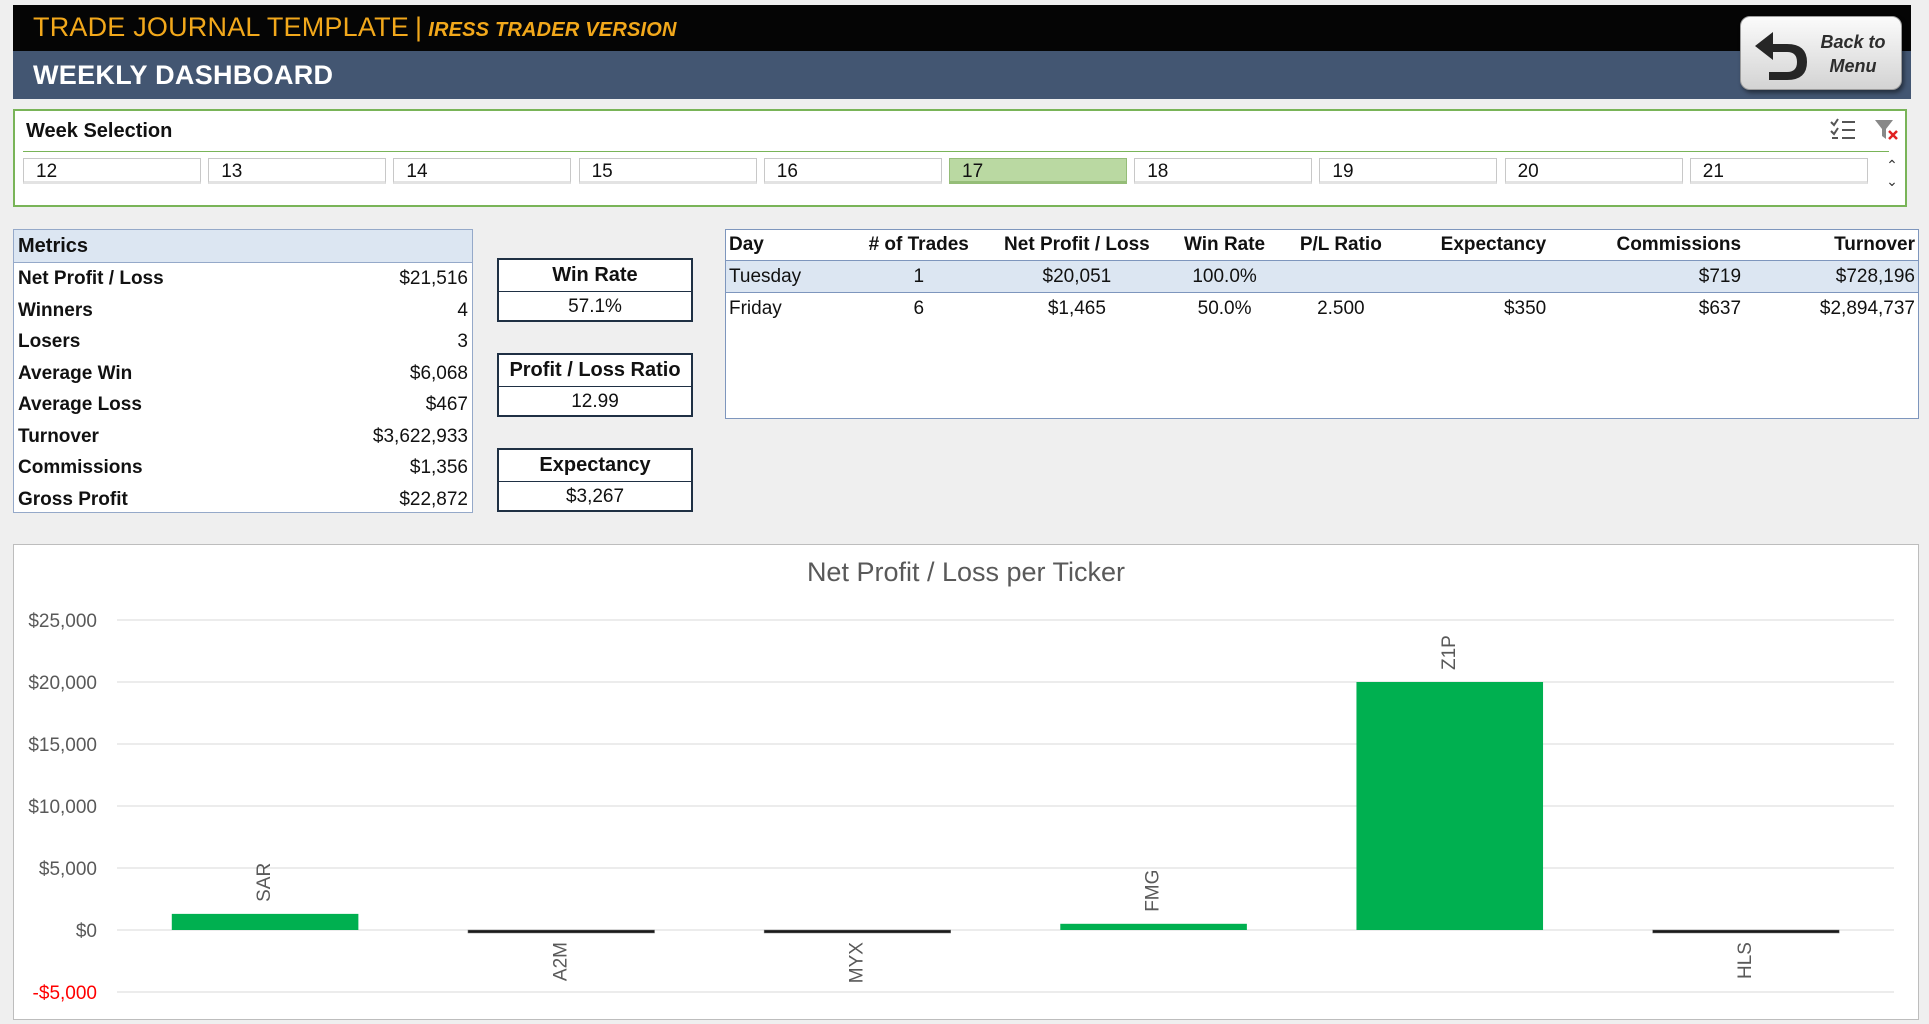  I want to click on kpi-box: Win Rate 57.1%, so click(595, 290).